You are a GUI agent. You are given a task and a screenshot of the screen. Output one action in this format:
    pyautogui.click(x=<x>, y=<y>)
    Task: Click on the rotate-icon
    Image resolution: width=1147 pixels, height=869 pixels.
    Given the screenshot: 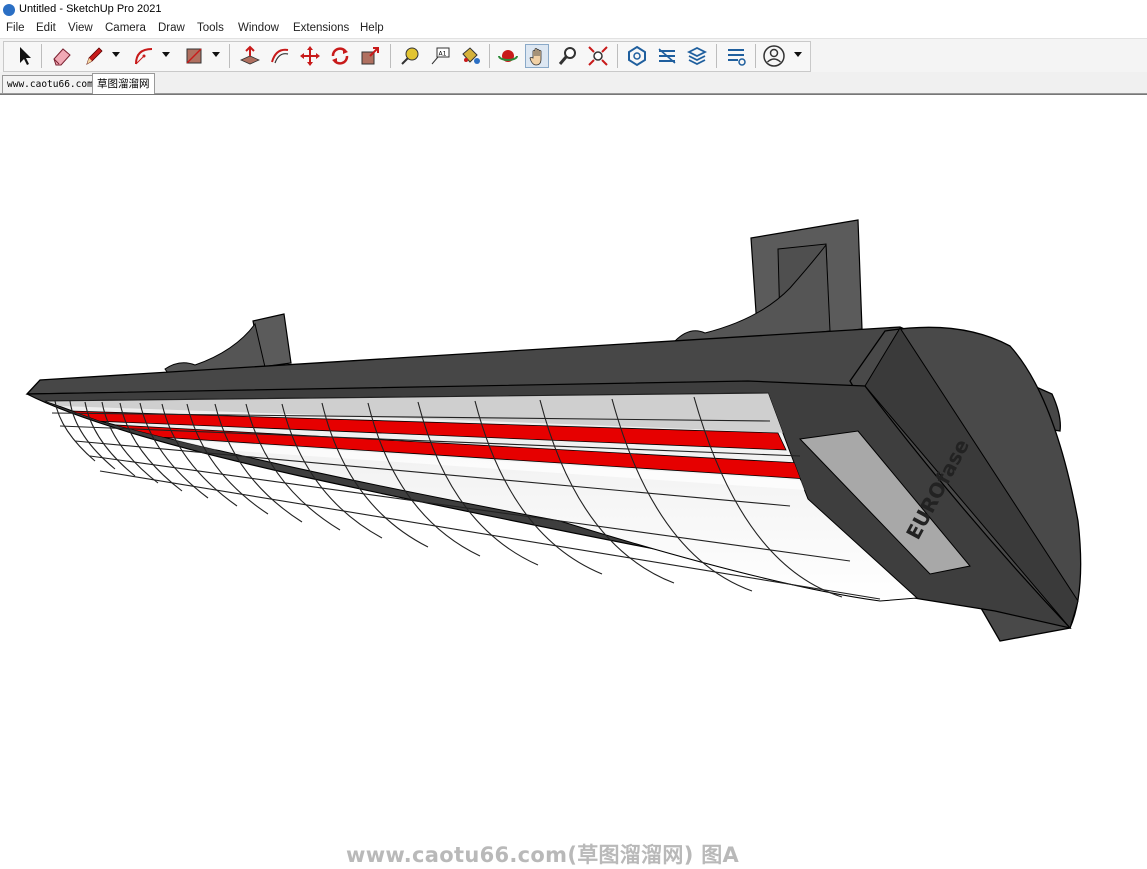 What is the action you would take?
    pyautogui.click(x=340, y=56)
    